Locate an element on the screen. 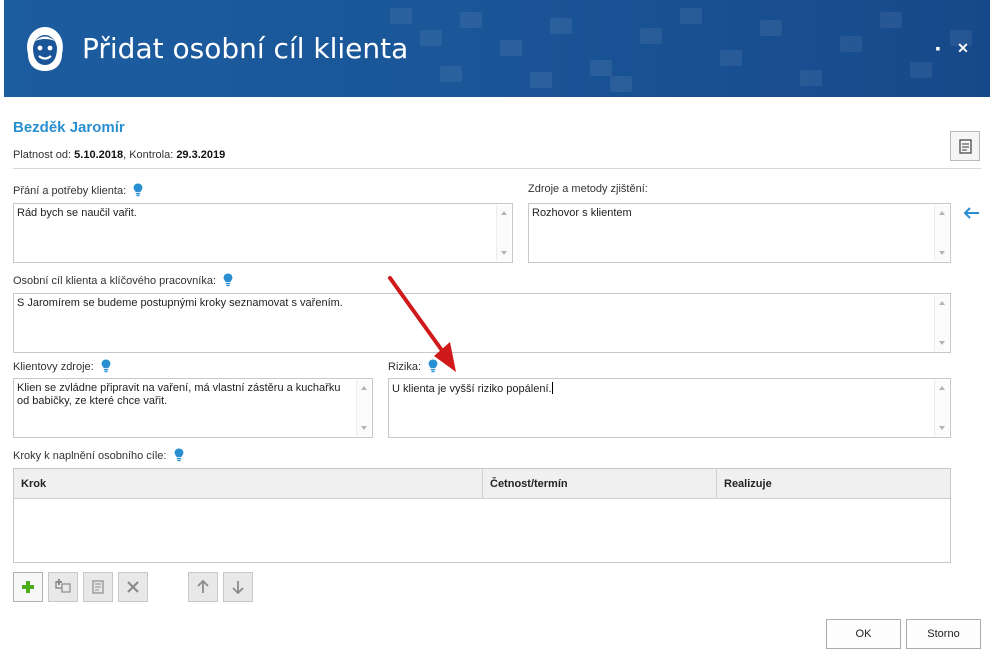  risks-label: Rizika: is located at coordinates (405, 367).